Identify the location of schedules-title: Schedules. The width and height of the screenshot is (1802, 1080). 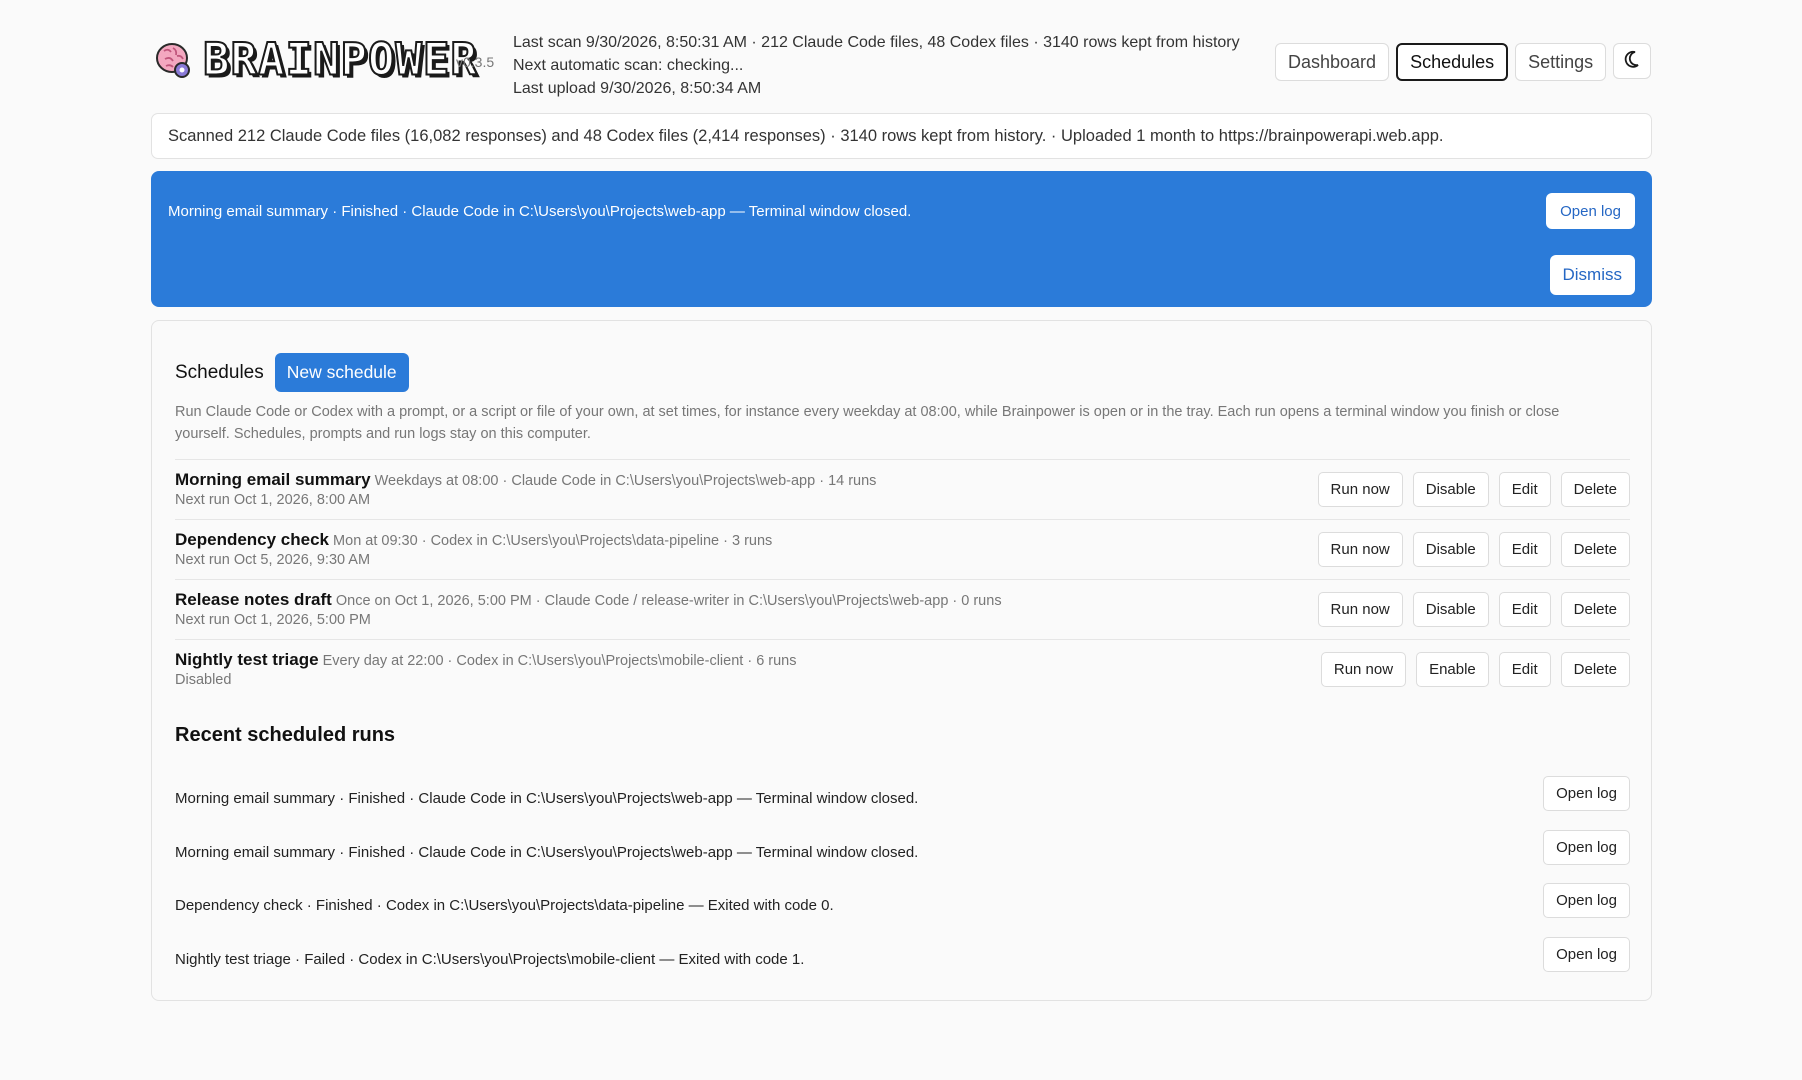
(219, 372).